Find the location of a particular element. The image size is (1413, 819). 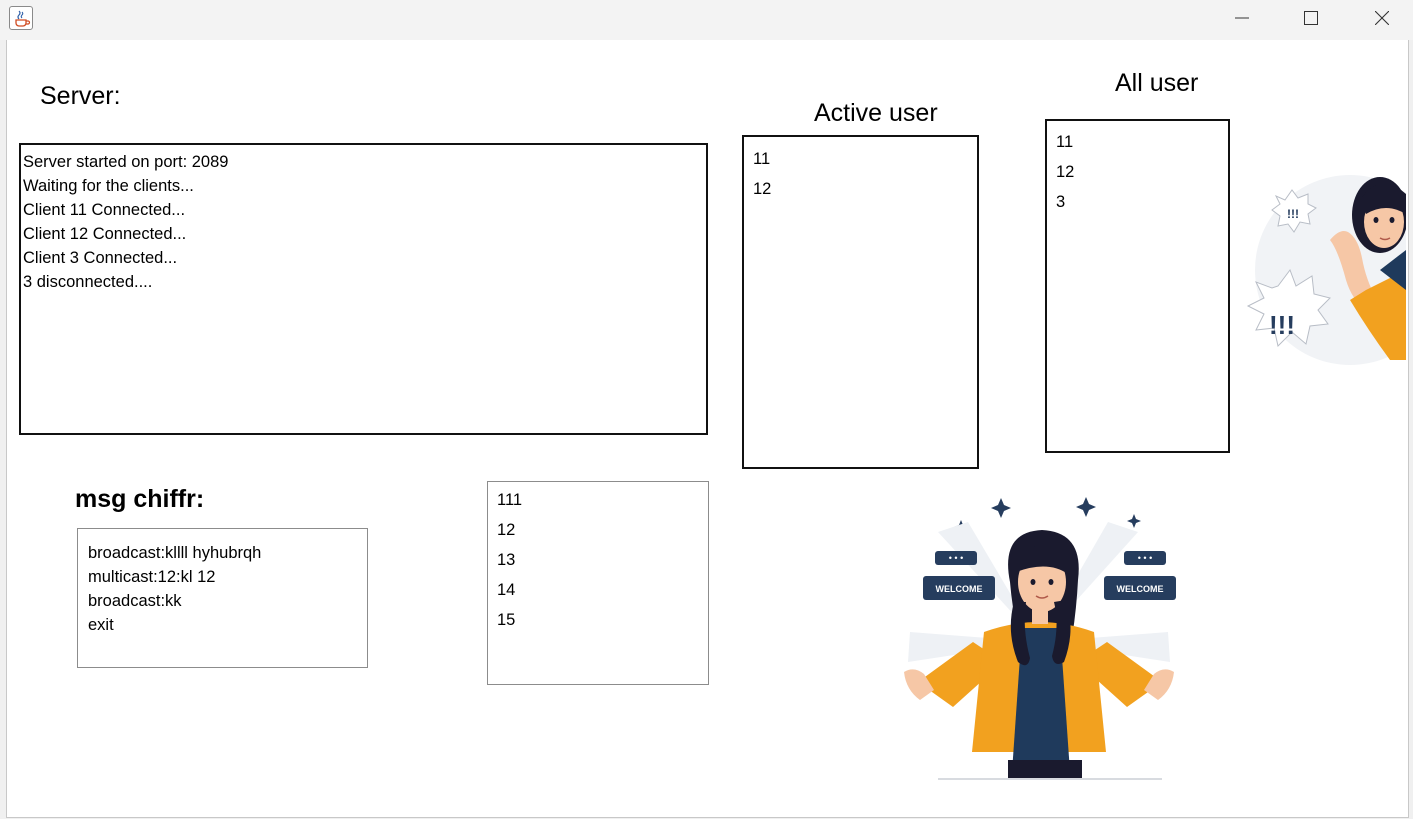

log-line: Server started on port: 2089 is located at coordinates (126, 162).